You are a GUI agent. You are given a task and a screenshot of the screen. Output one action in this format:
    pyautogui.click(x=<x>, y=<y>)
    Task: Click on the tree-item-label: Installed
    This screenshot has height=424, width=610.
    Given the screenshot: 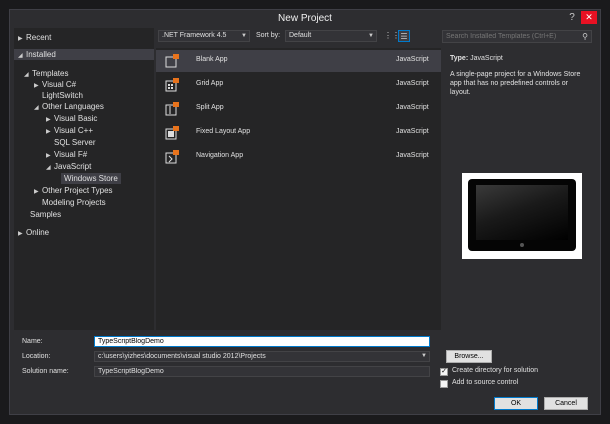 What is the action you would take?
    pyautogui.click(x=41, y=54)
    